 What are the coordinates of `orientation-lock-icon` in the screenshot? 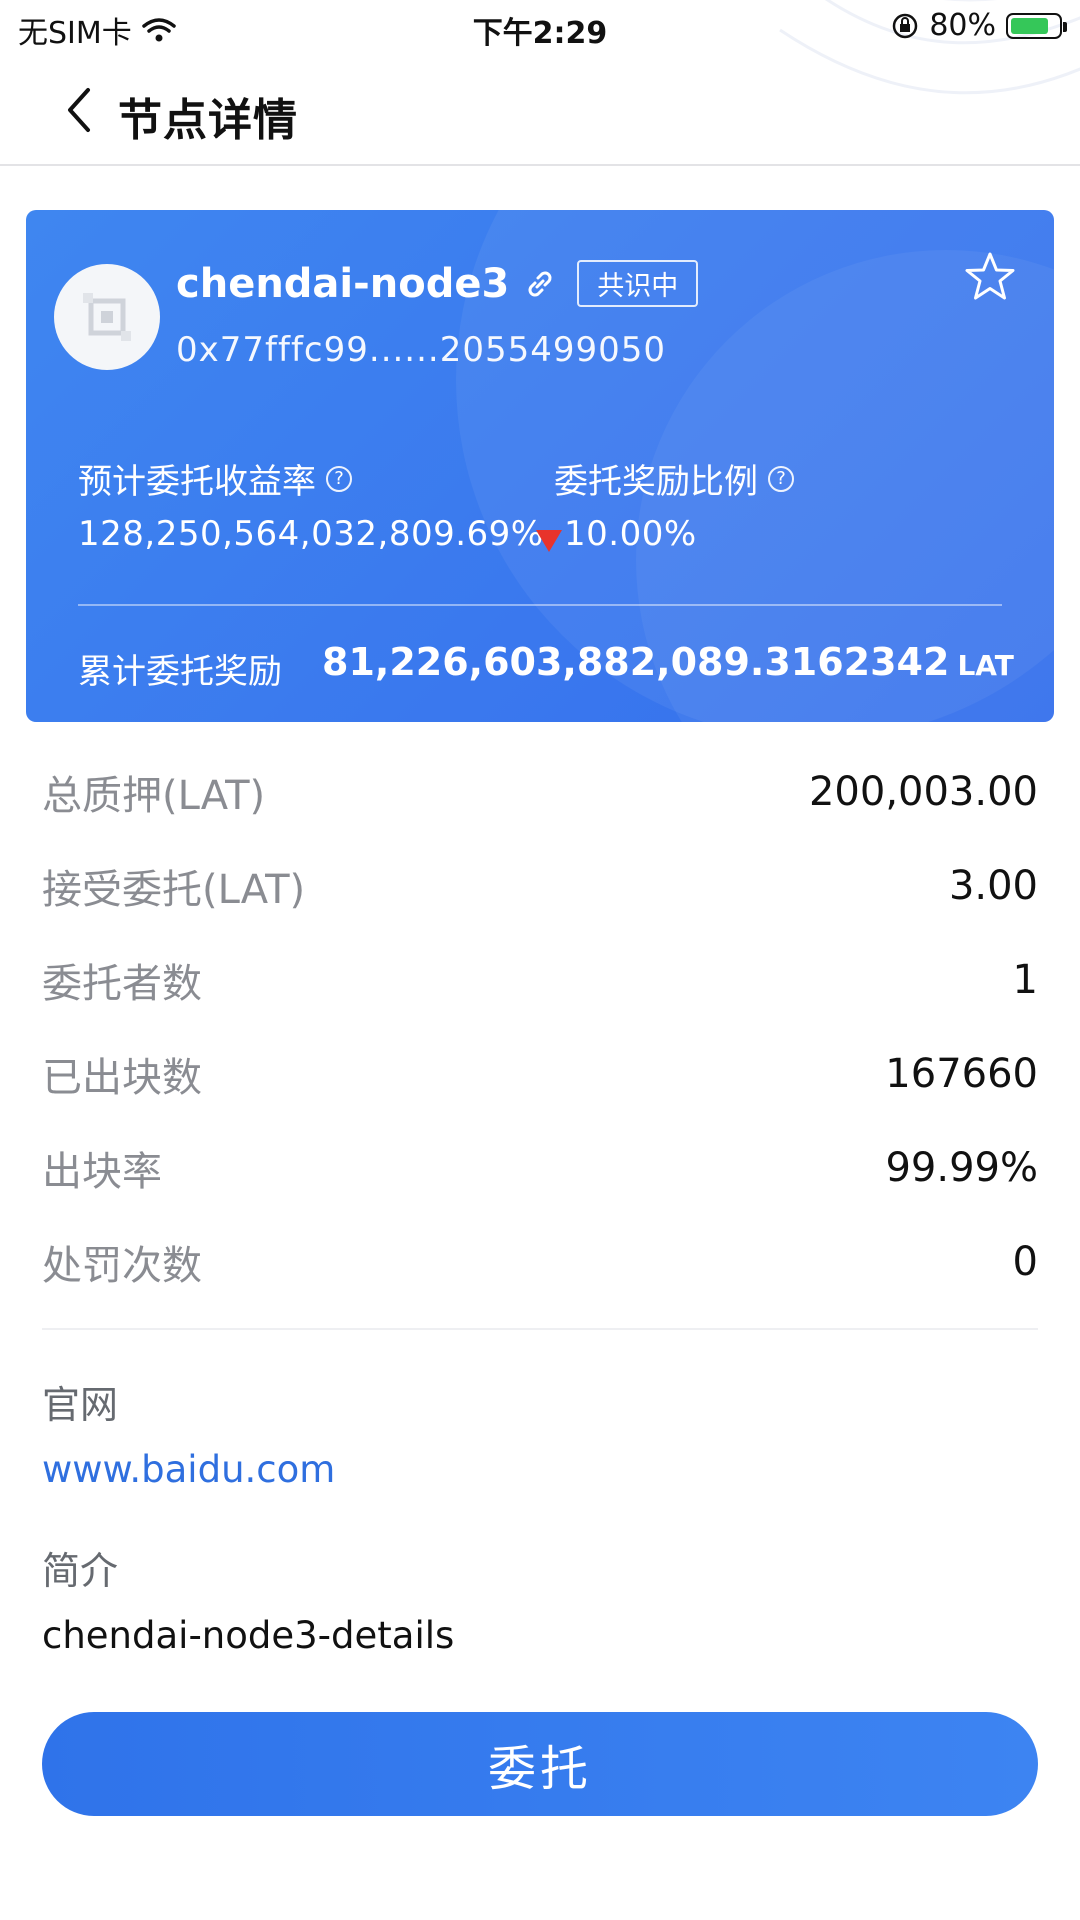 It's located at (905, 25).